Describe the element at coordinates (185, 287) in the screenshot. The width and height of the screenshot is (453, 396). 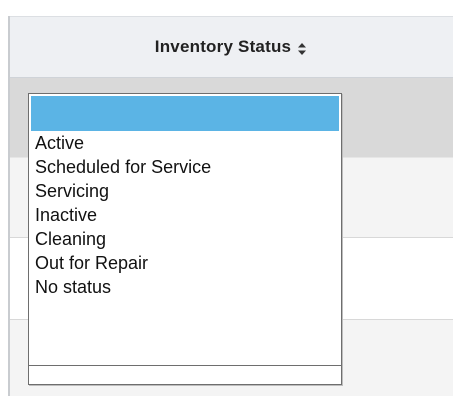
I see `dropdown-option-no-status: No status` at that location.